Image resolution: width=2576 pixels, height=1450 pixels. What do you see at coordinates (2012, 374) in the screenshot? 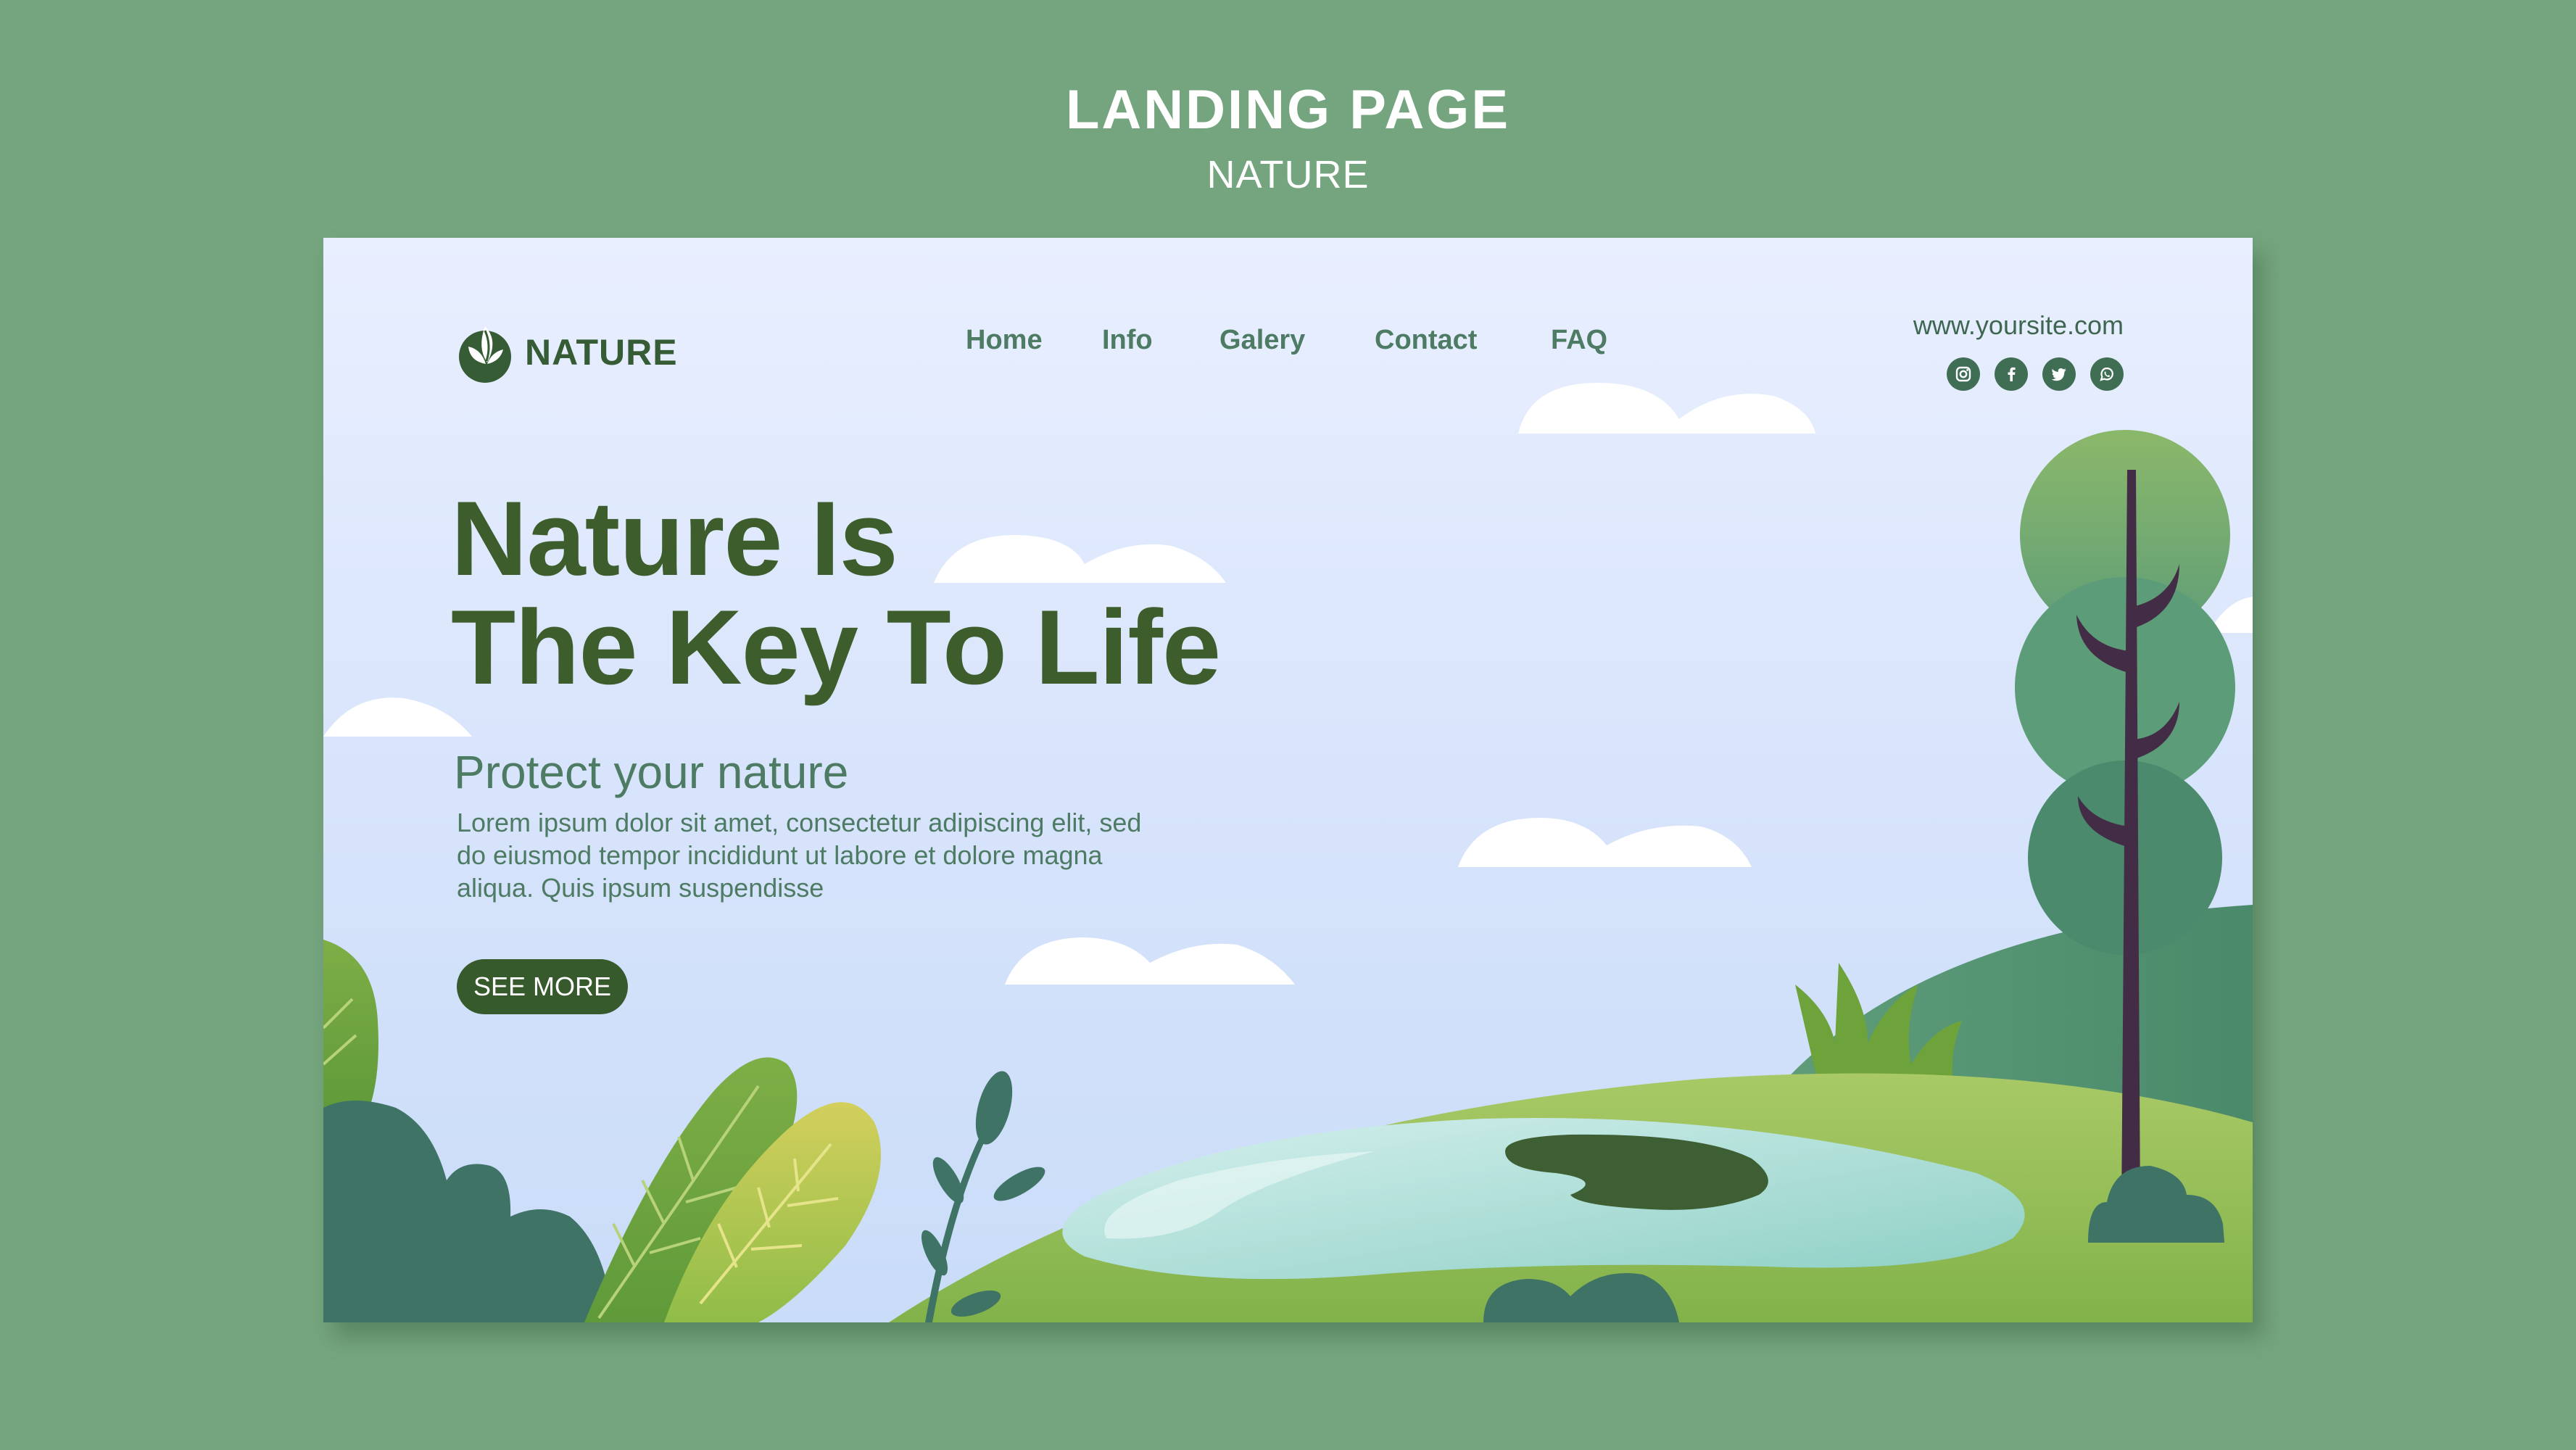
I see `facebook-icon` at bounding box center [2012, 374].